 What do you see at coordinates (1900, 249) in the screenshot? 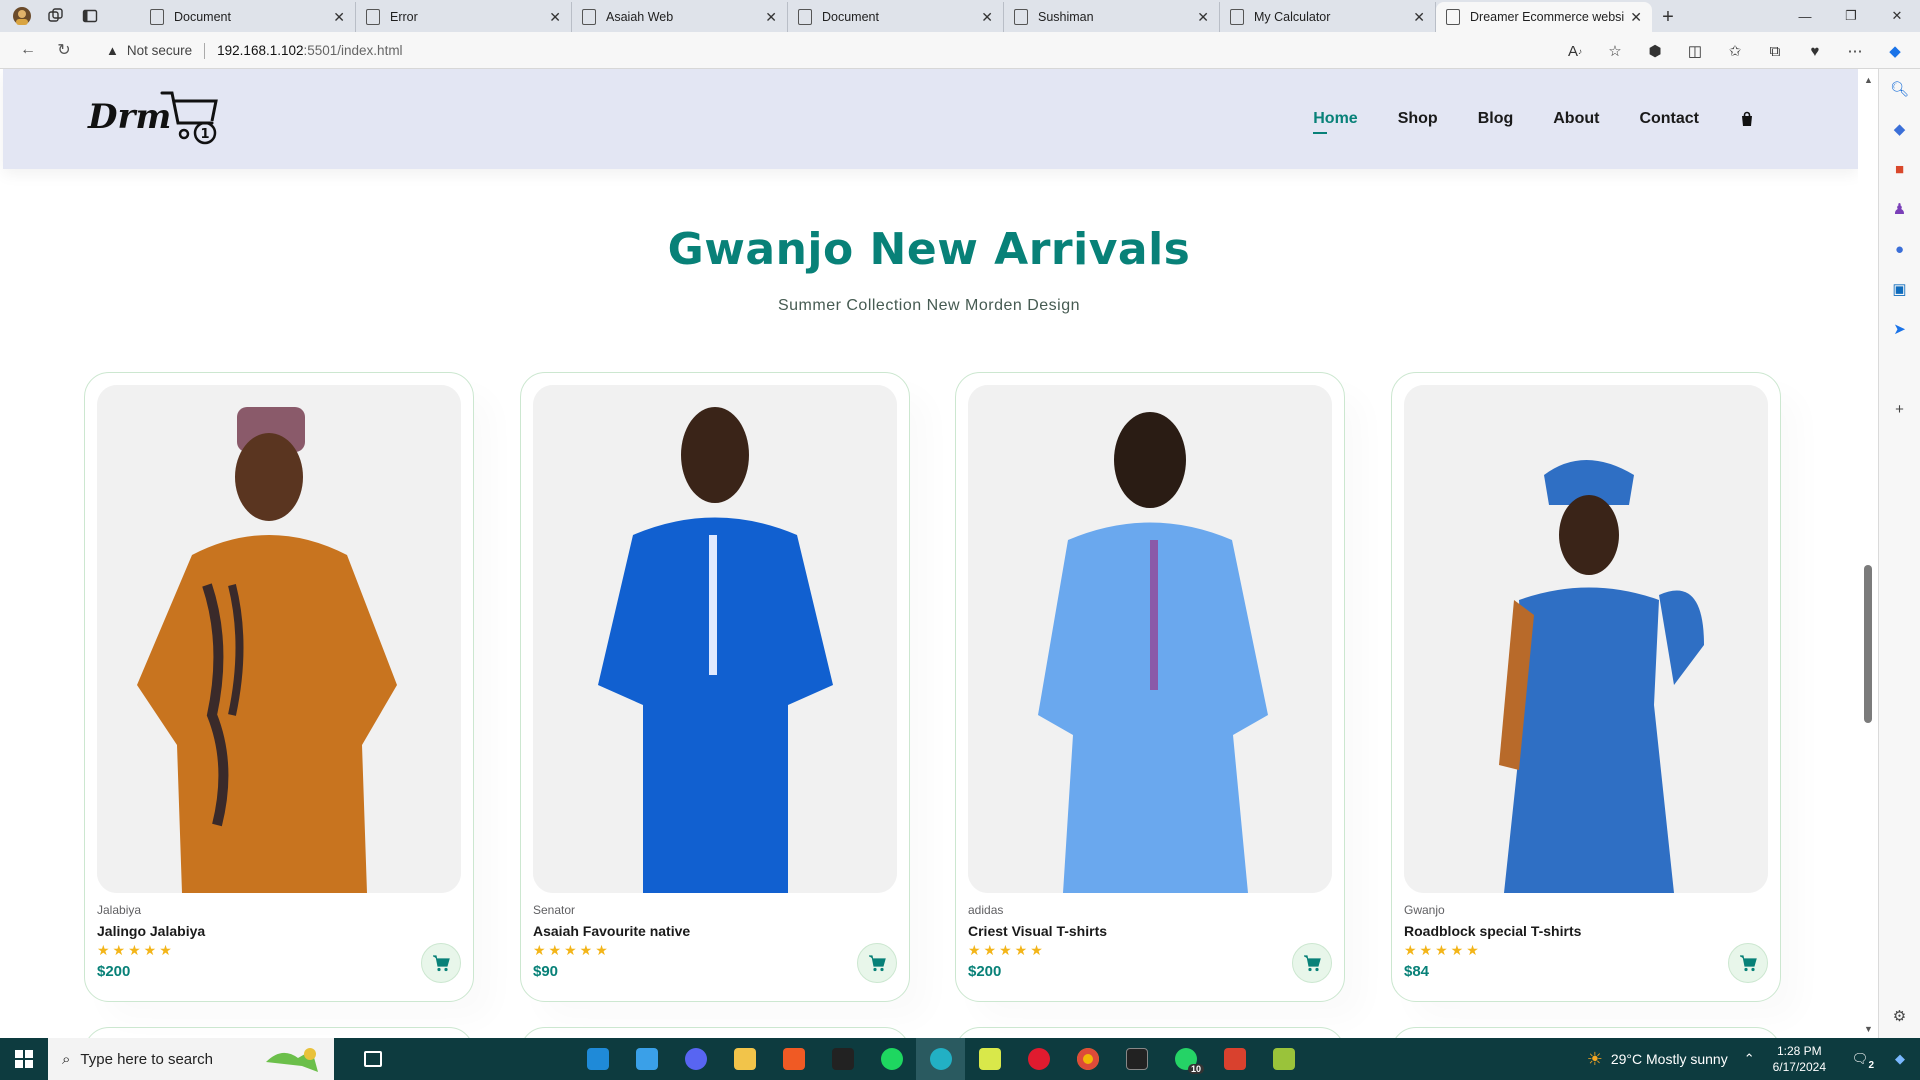
I see `microsoft-365-icon: ●` at bounding box center [1900, 249].